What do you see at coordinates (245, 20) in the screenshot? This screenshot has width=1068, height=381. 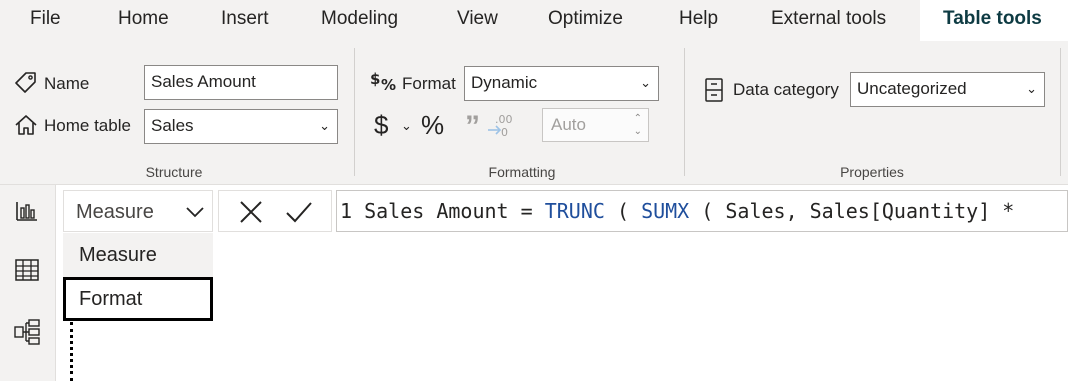 I see `menu-insert: Insert` at bounding box center [245, 20].